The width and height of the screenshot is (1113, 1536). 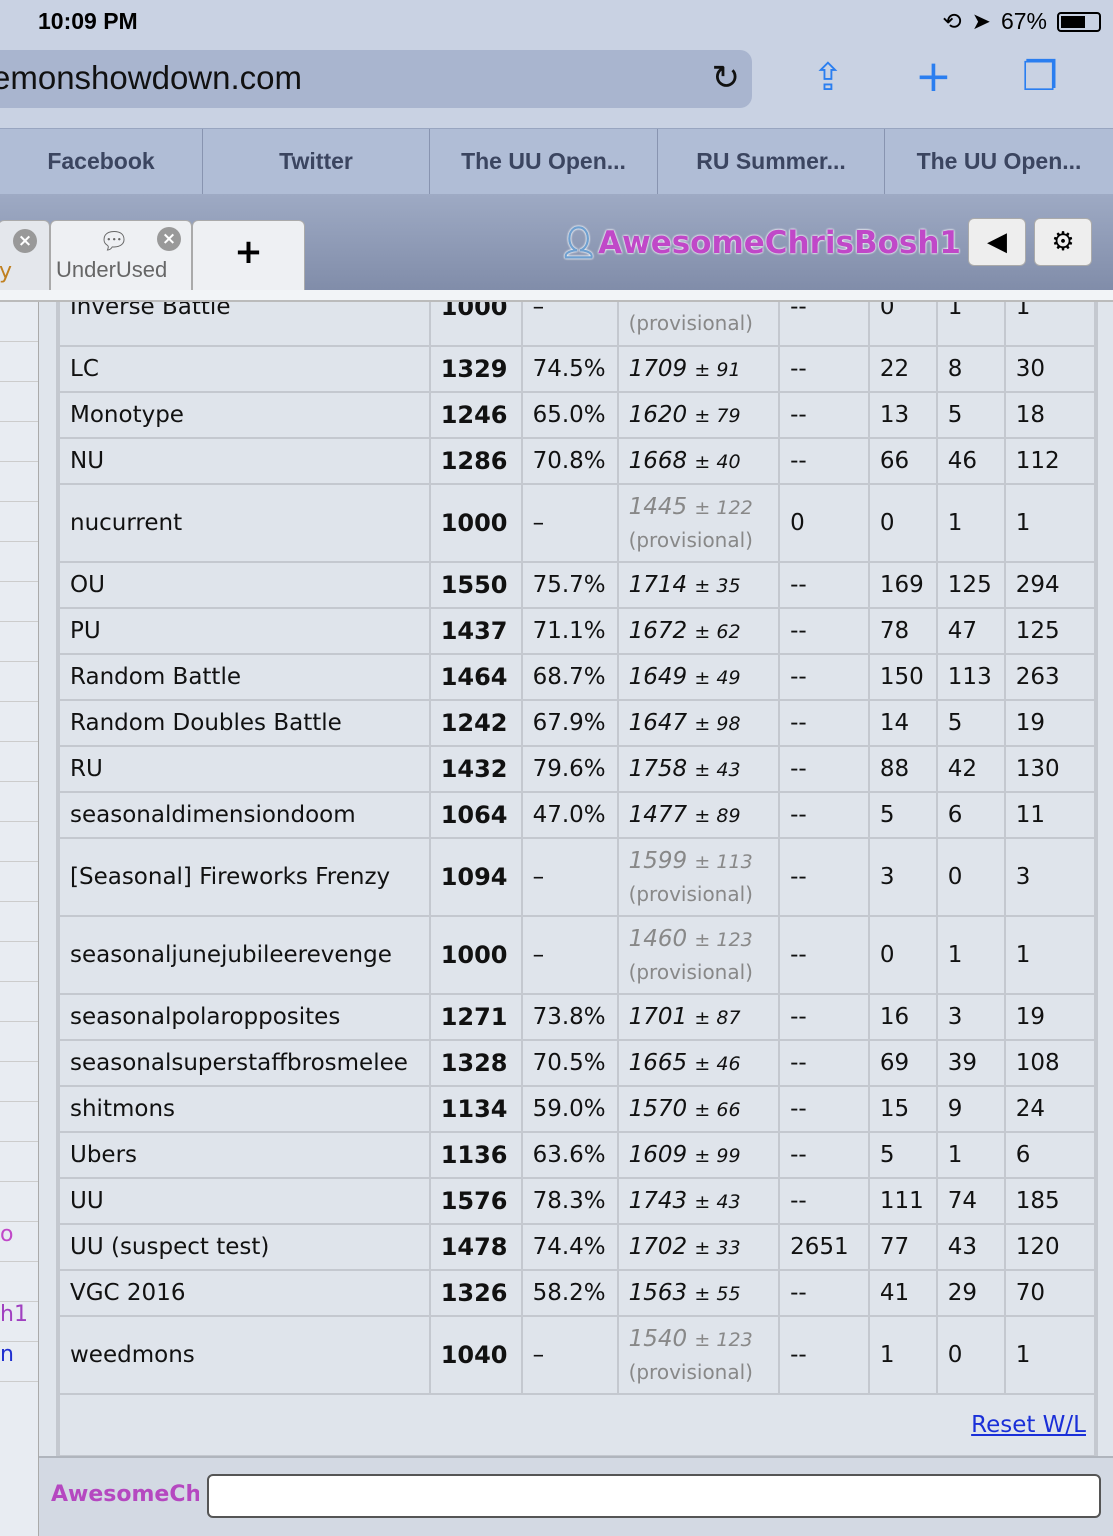 What do you see at coordinates (1040, 77) in the screenshot?
I see `tabs-icon: ❐` at bounding box center [1040, 77].